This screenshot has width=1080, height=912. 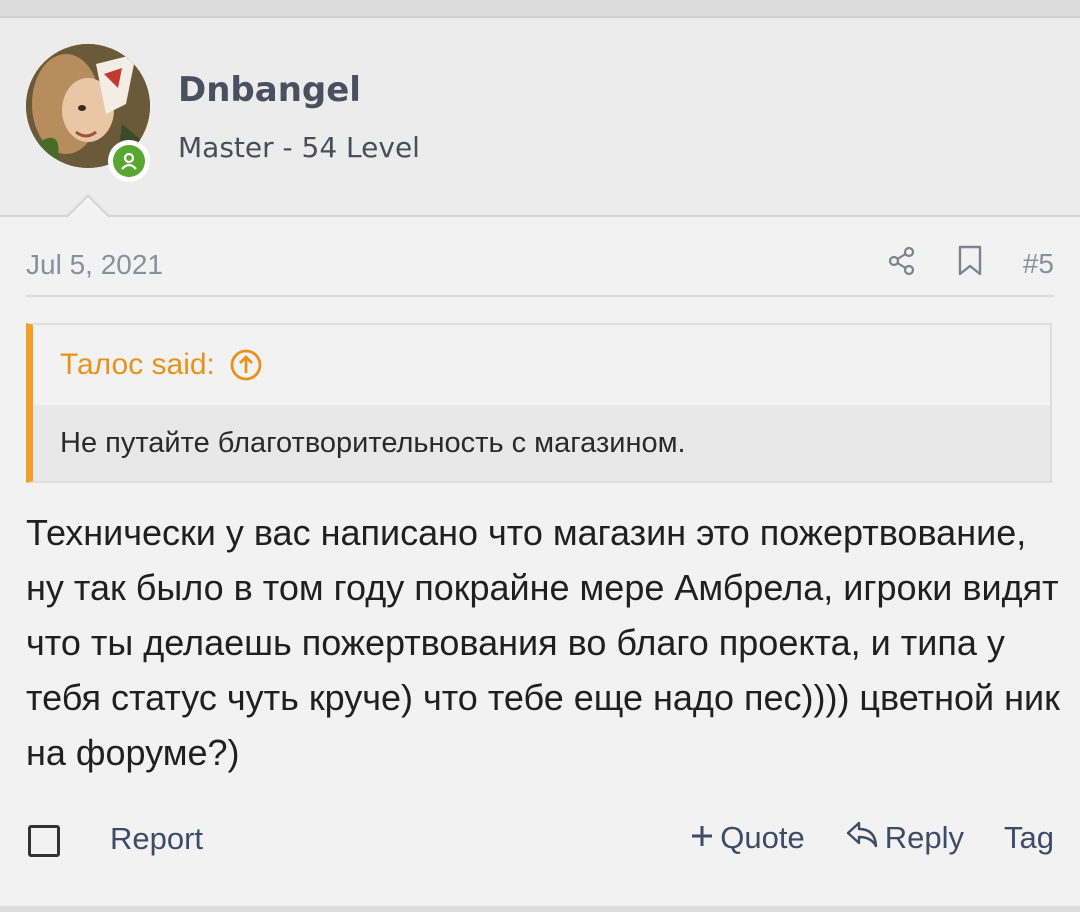 I want to click on avatar-container, so click(x=88, y=113).